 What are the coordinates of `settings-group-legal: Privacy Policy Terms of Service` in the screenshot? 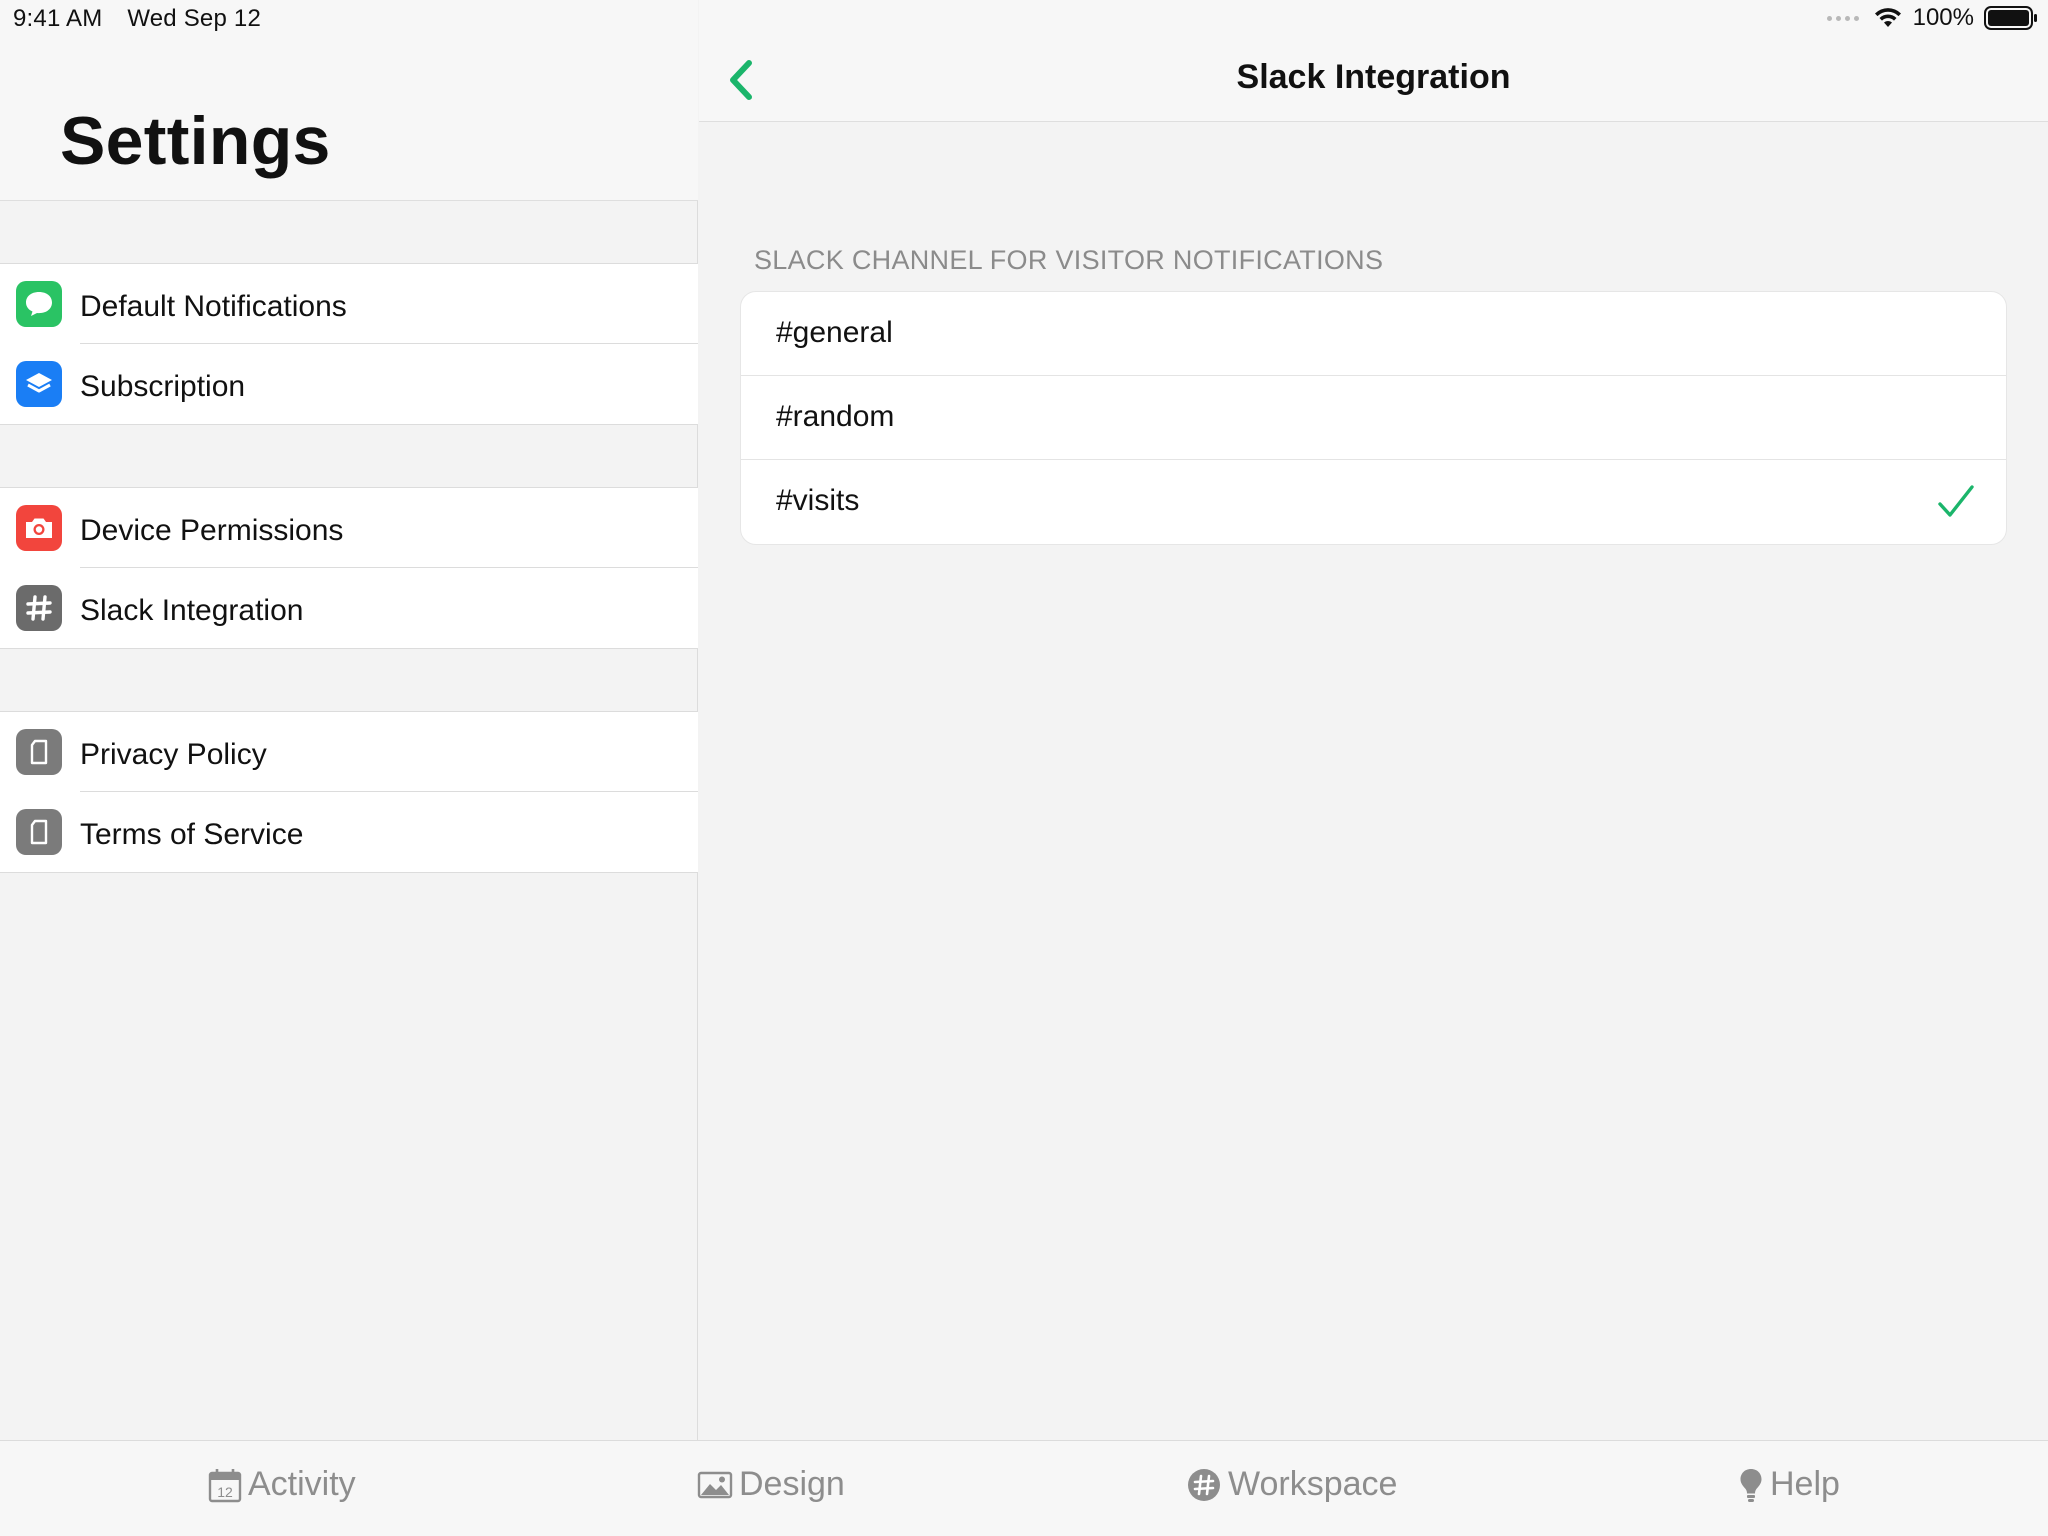 It's located at (349, 792).